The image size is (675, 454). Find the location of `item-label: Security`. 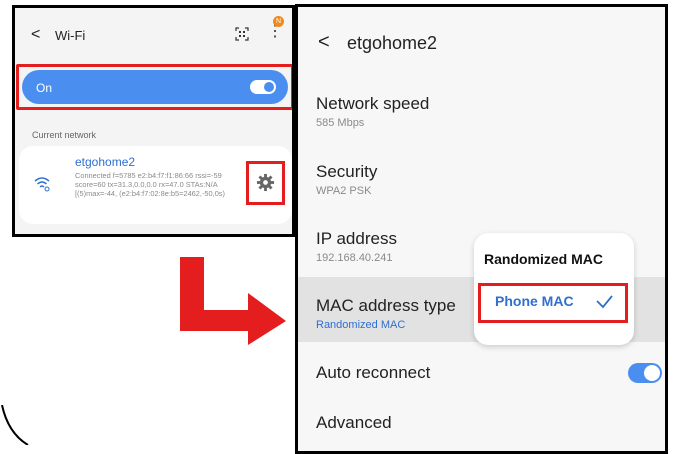

item-label: Security is located at coordinates (347, 171).